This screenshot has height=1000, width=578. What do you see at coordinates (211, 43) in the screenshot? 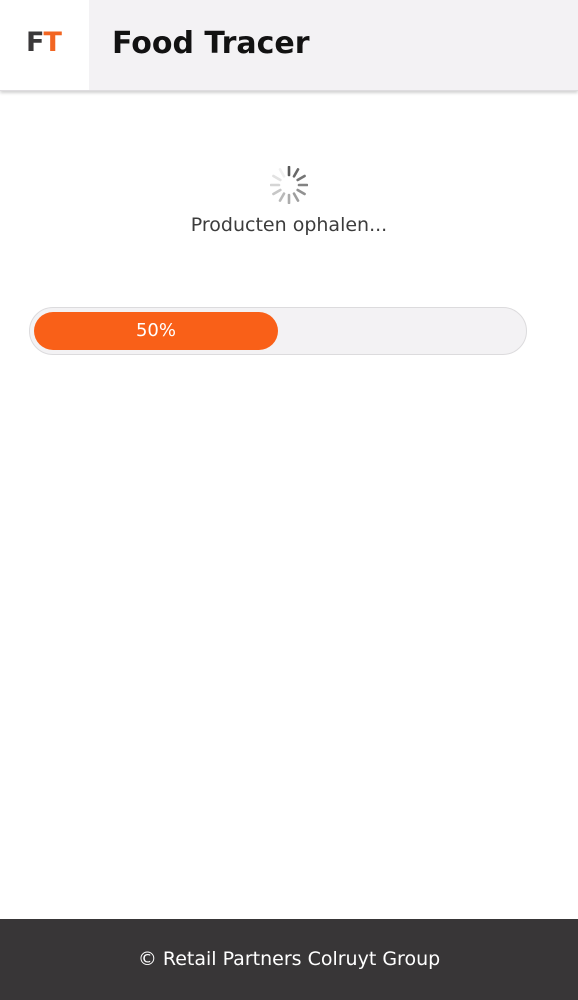
I see `app-title: Food Tracer` at bounding box center [211, 43].